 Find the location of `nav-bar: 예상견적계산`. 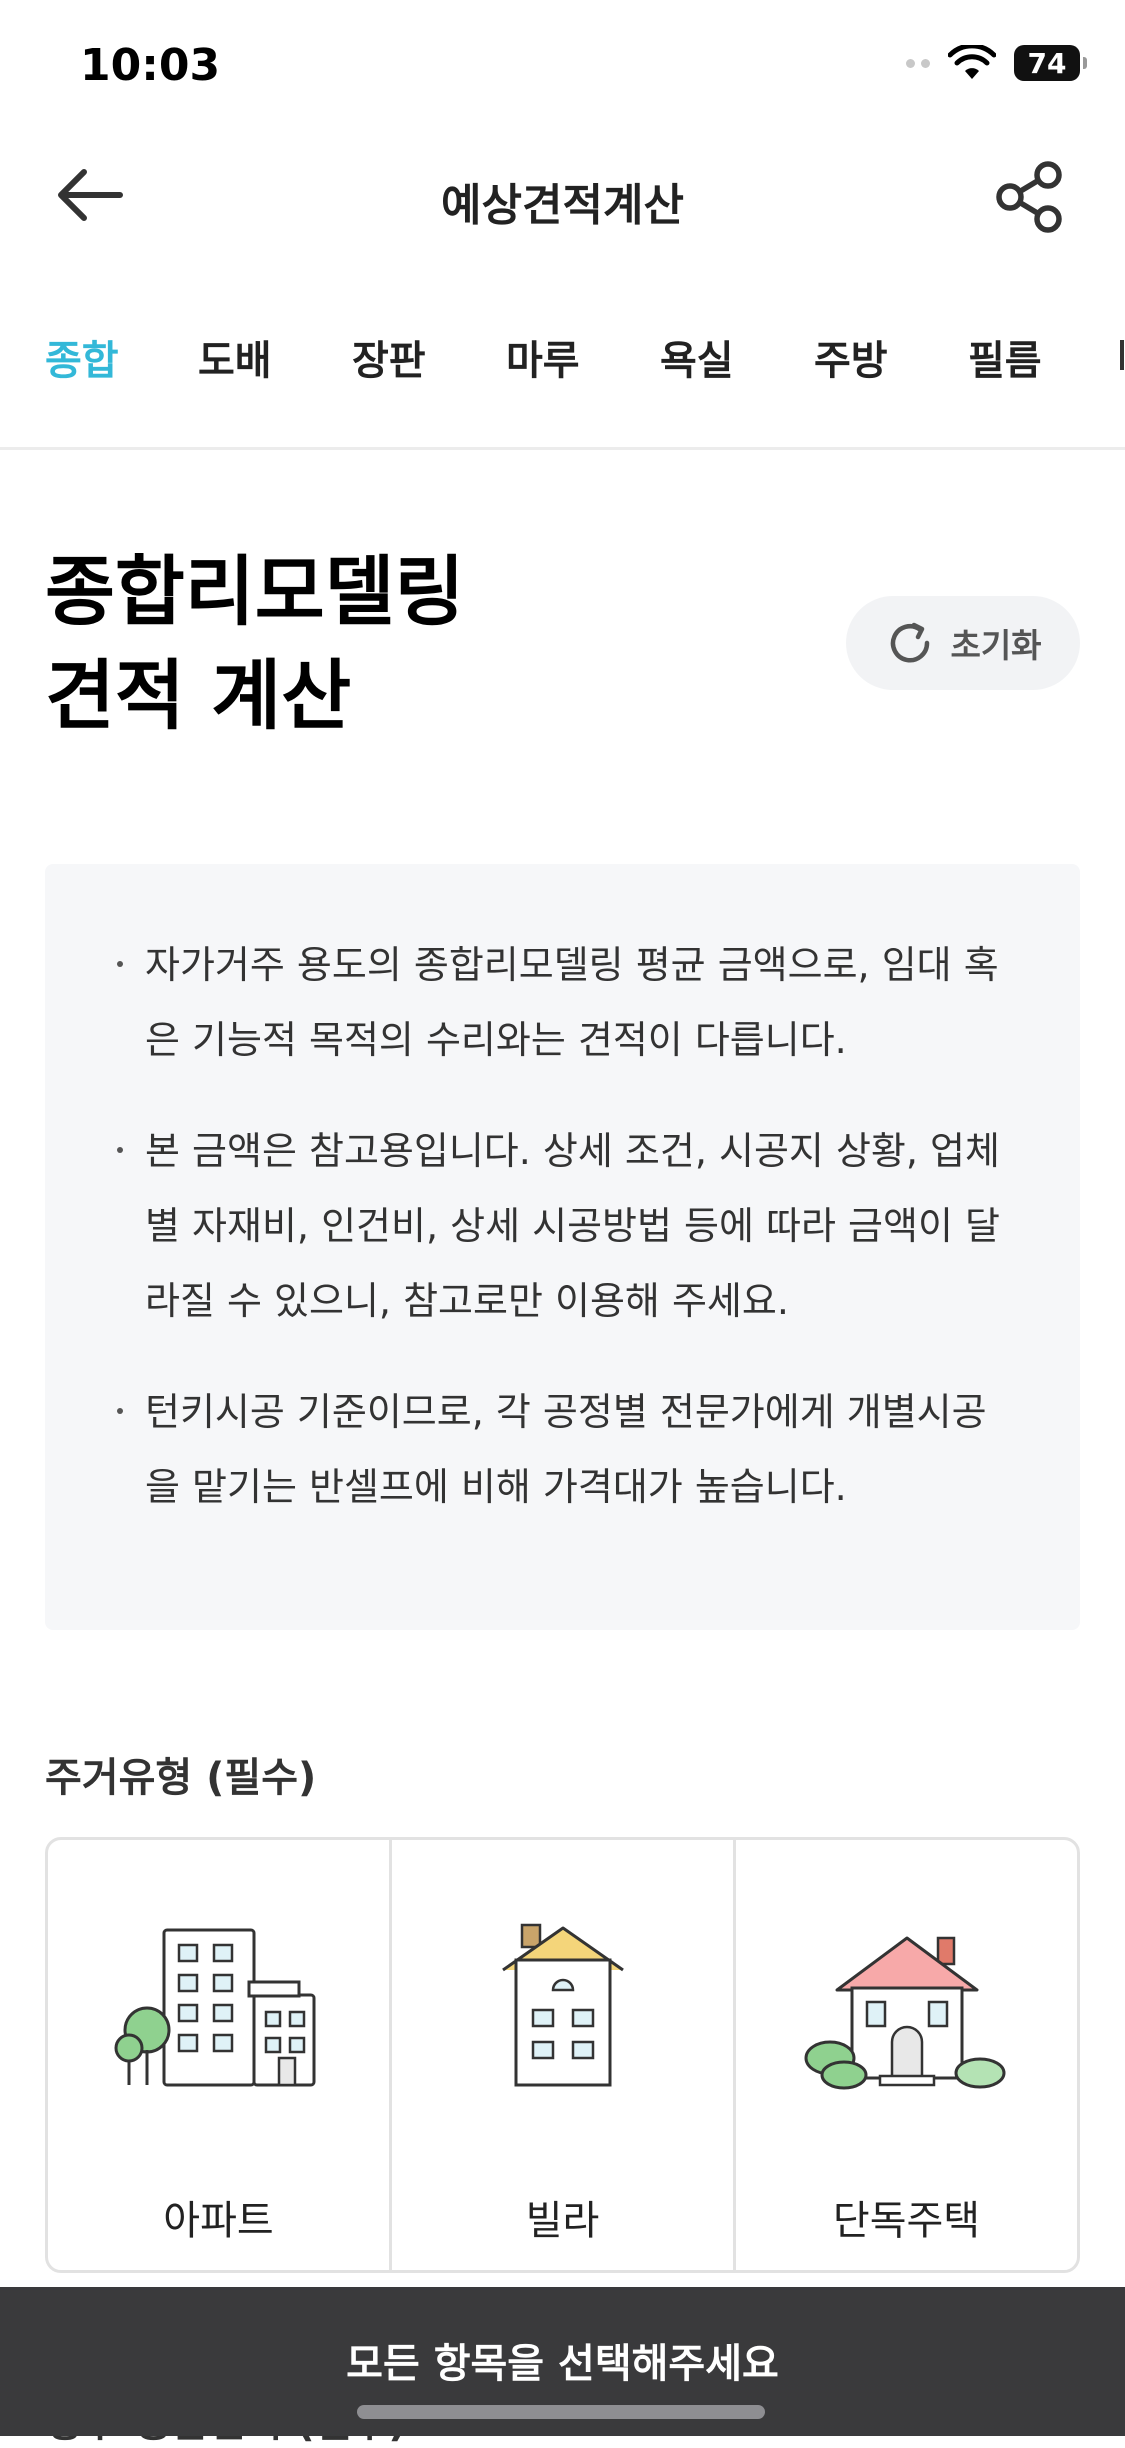

nav-bar: 예상견적계산 is located at coordinates (562, 195).